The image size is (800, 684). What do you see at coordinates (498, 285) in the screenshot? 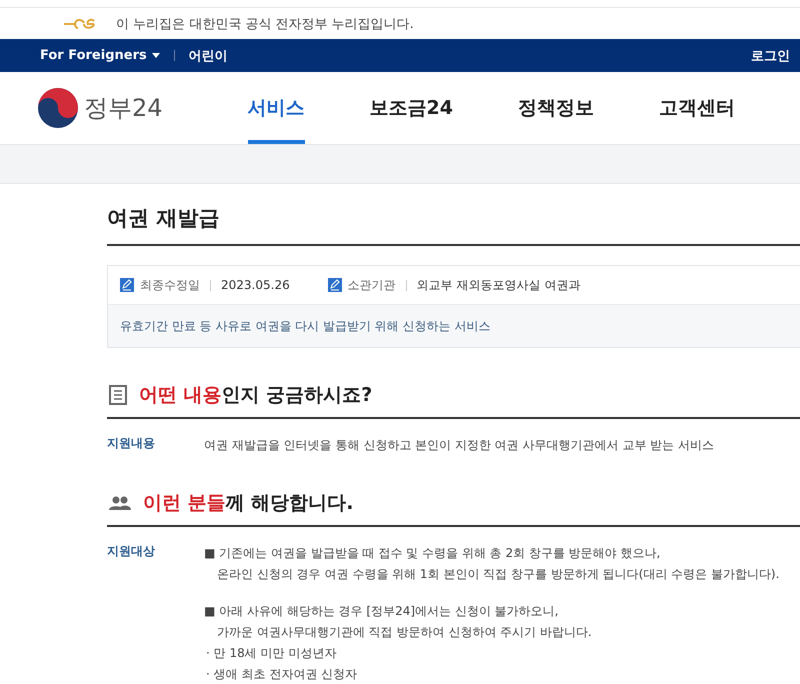
I see `meta-value: 외교부 재외동포영사실 여권과` at bounding box center [498, 285].